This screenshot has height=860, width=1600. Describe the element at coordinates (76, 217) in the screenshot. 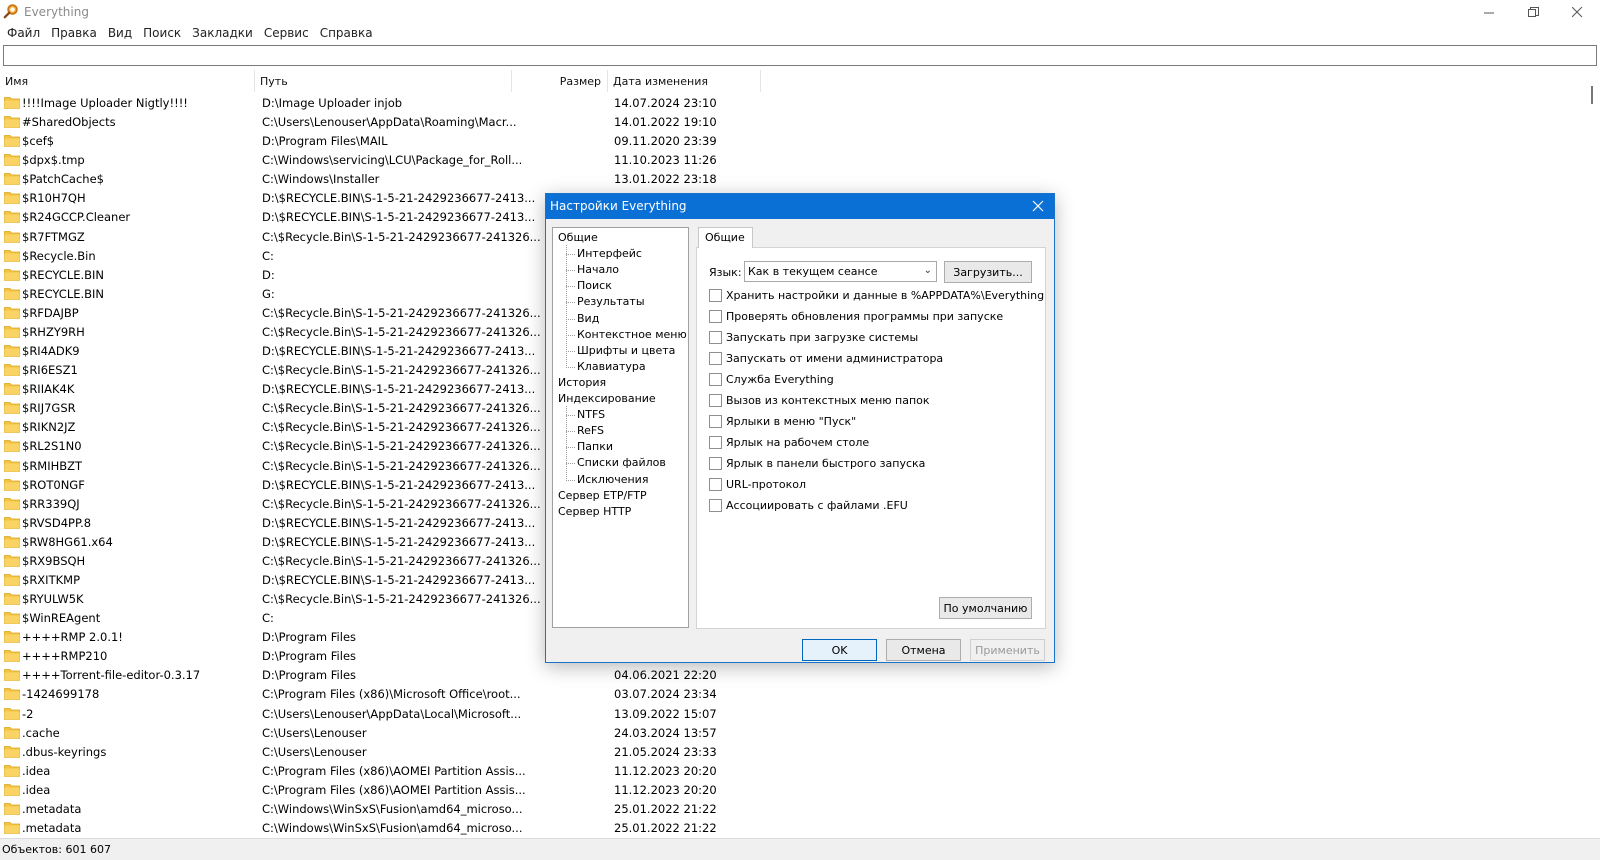

I see `file-name: $R24GCCP.Cleaner` at that location.